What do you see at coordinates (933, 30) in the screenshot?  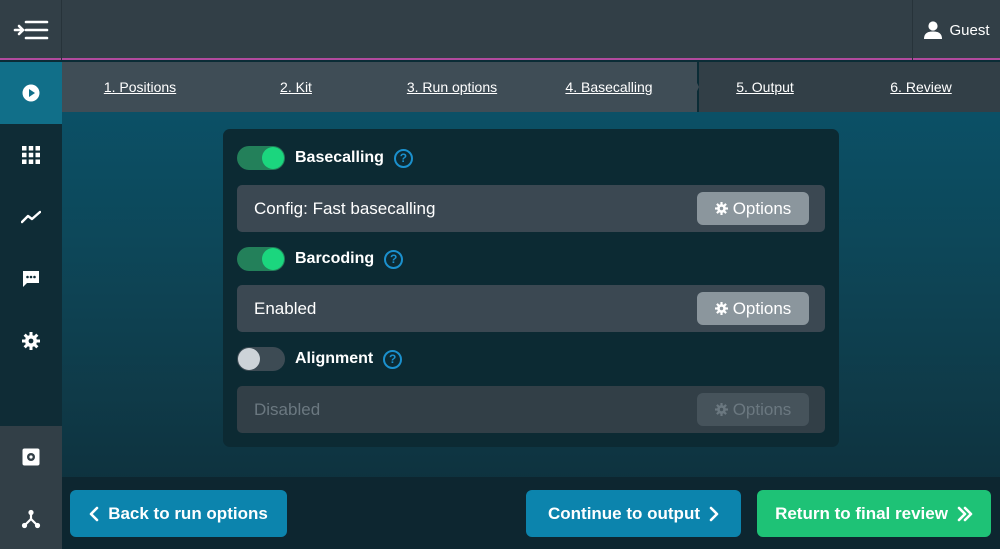 I see `user-icon` at bounding box center [933, 30].